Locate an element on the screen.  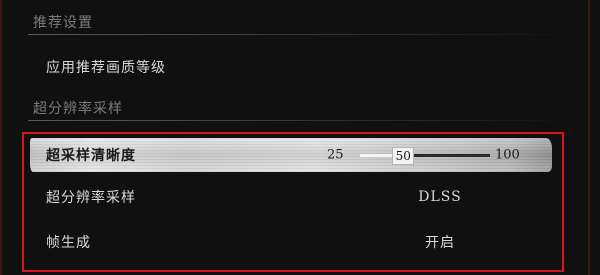
section-title-recommend: 推荐设置 is located at coordinates (63, 23).